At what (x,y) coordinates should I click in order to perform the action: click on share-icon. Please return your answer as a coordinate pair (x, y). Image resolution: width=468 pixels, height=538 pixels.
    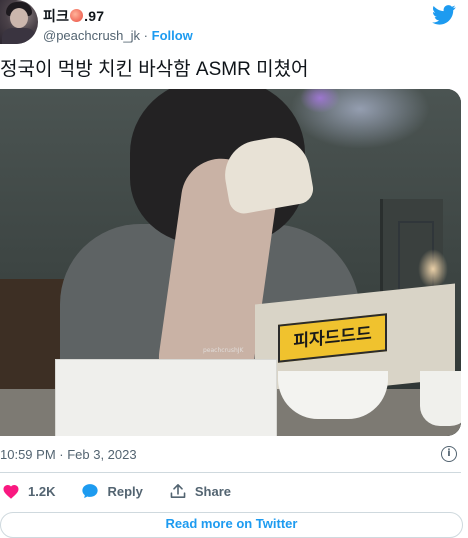
    Looking at the image, I should click on (178, 491).